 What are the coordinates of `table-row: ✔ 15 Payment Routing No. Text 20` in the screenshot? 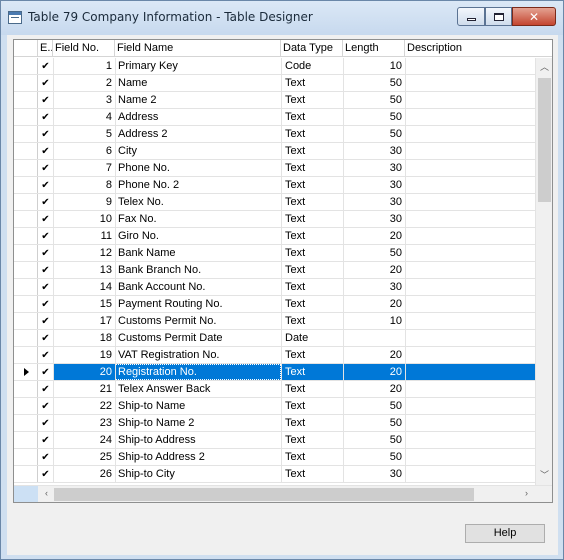 It's located at (274, 304).